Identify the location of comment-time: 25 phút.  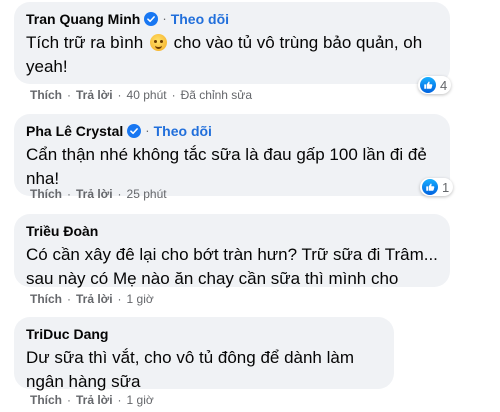
(147, 194).